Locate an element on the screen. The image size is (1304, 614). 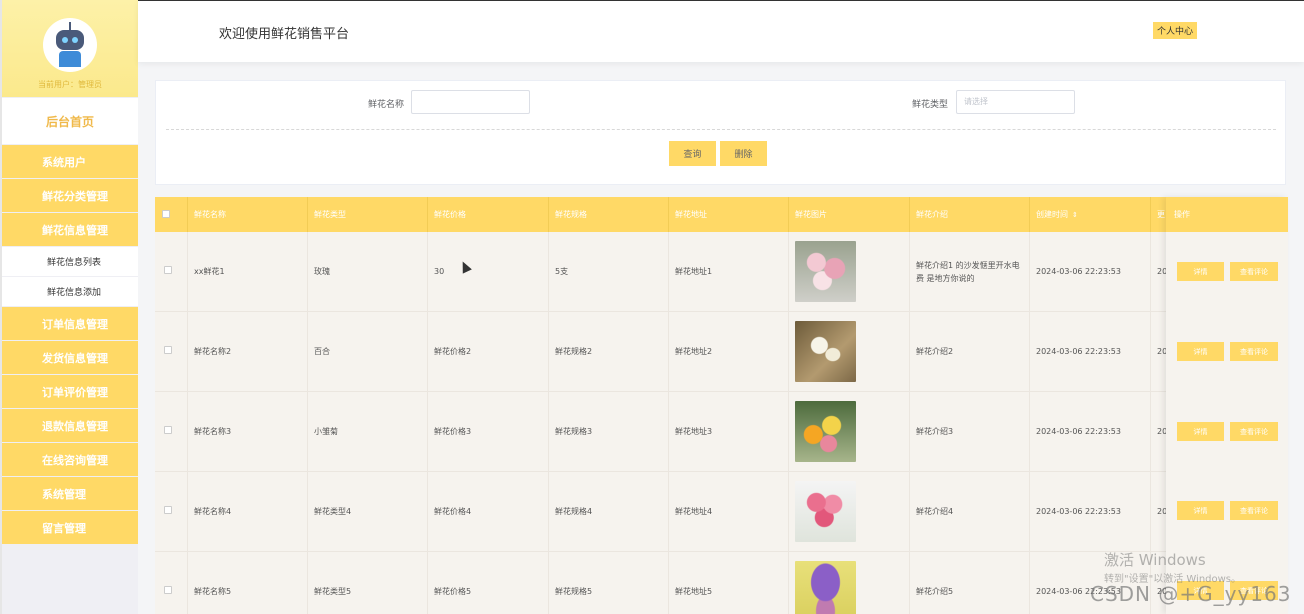
th-created: 创建时间 ⇕ is located at coordinates (1090, 214).